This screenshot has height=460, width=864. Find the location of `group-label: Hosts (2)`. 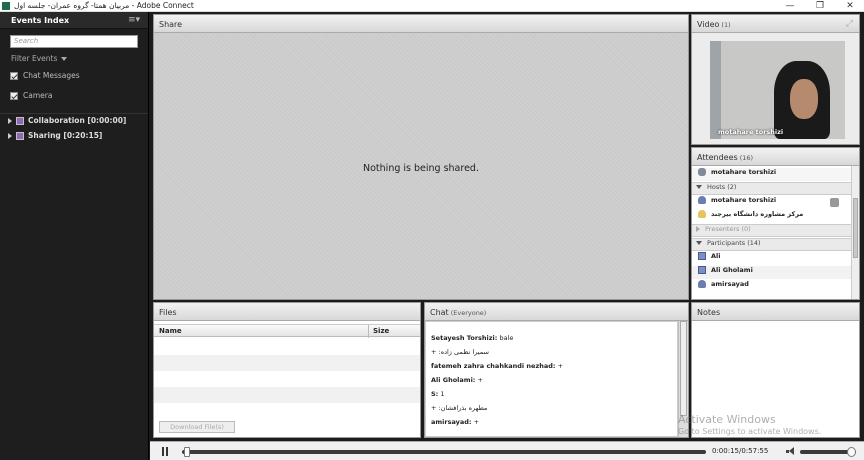

group-label: Hosts (2) is located at coordinates (722, 187).